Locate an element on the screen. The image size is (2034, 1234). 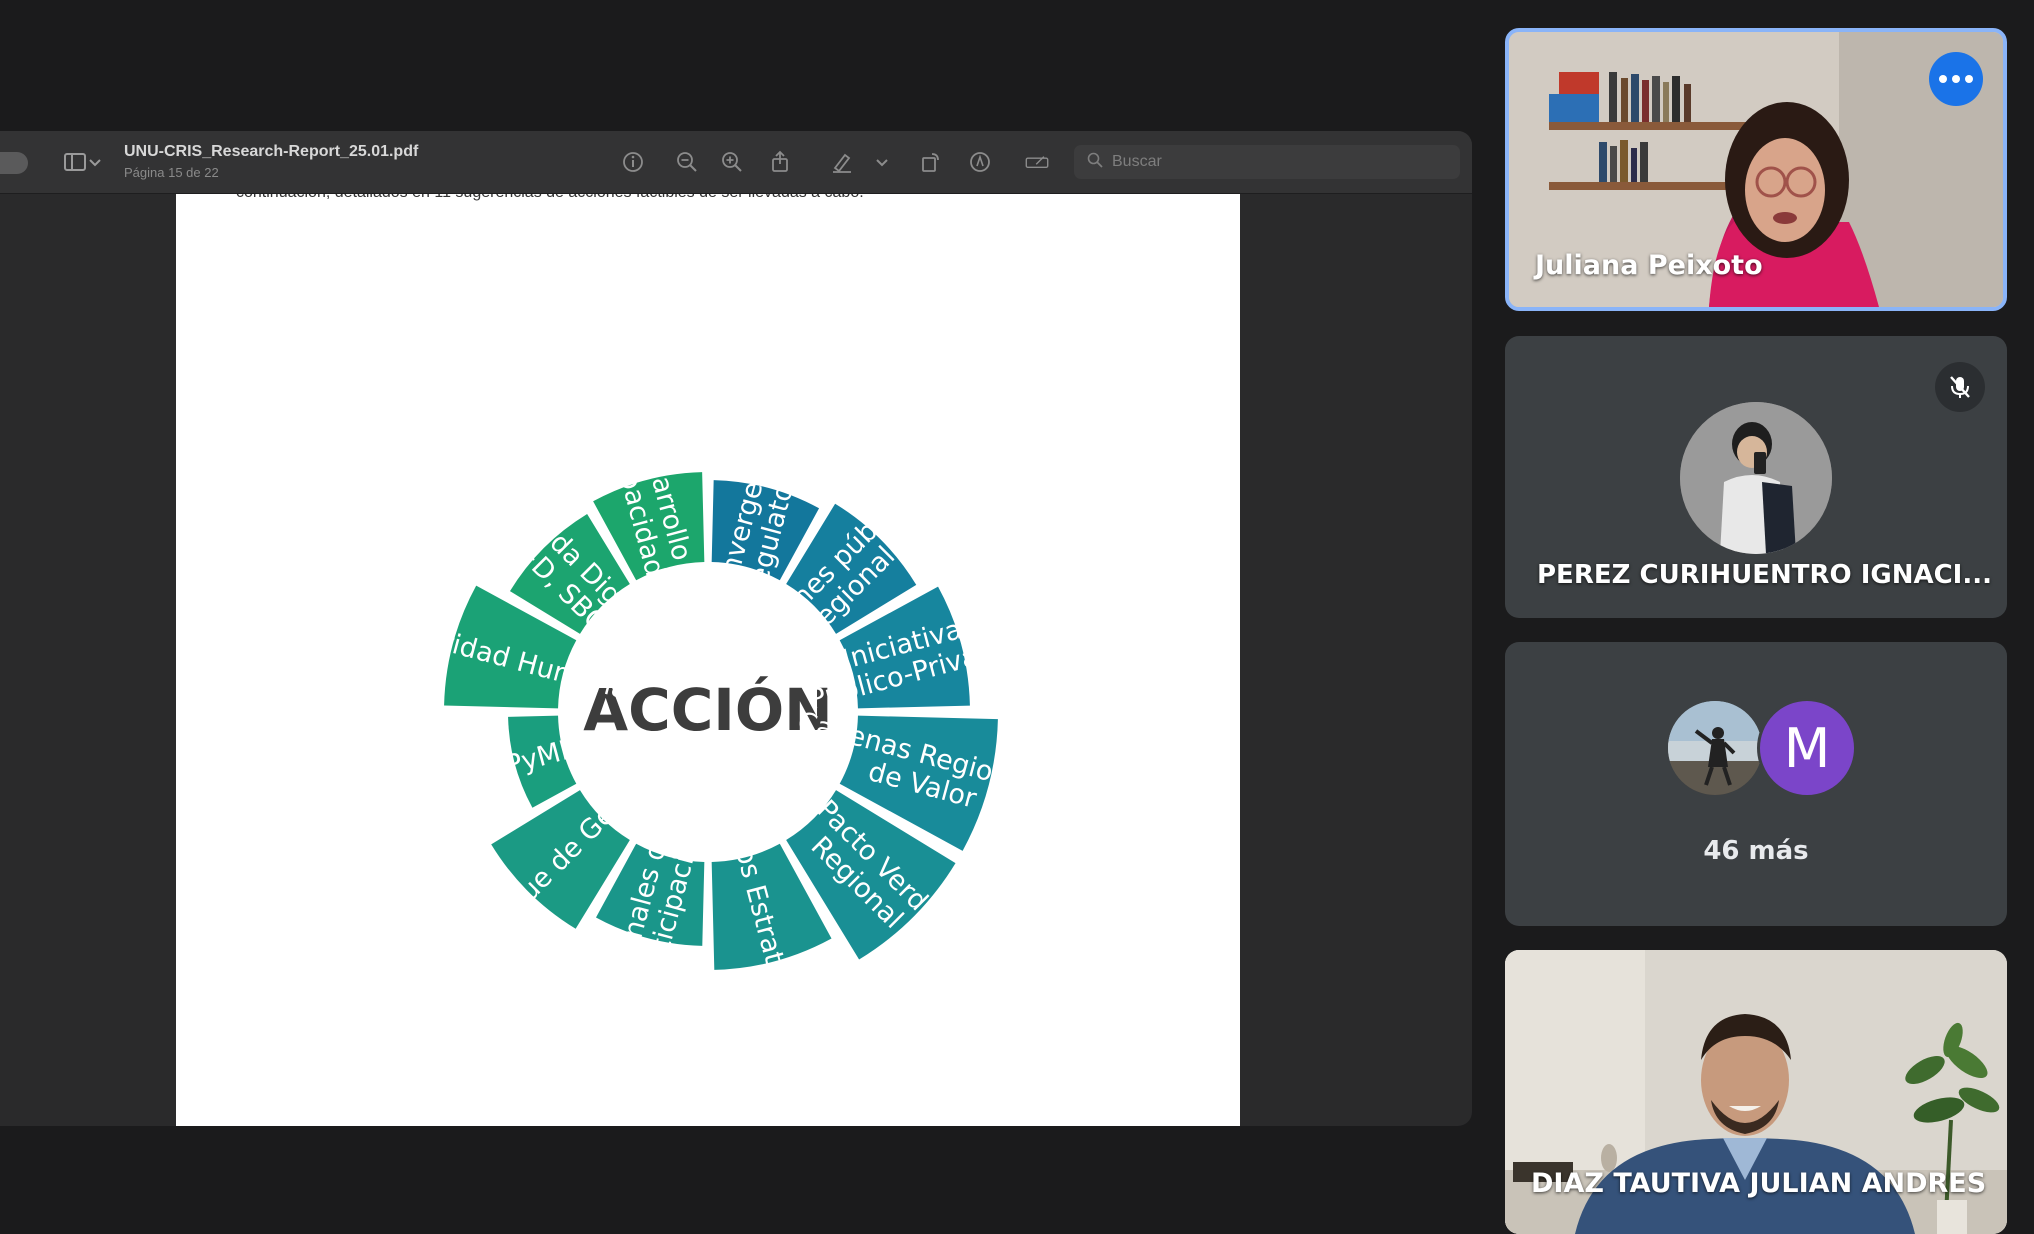
more-participants-tile: M 46 más is located at coordinates (1756, 784).